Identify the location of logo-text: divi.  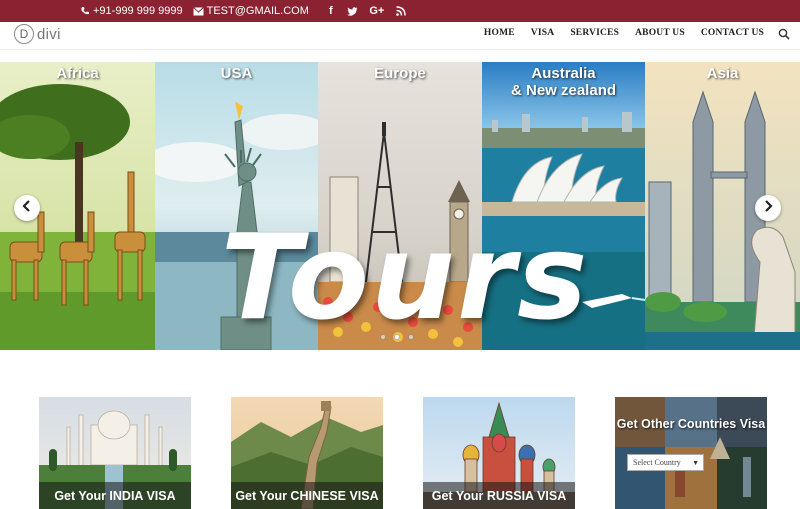
(49, 34).